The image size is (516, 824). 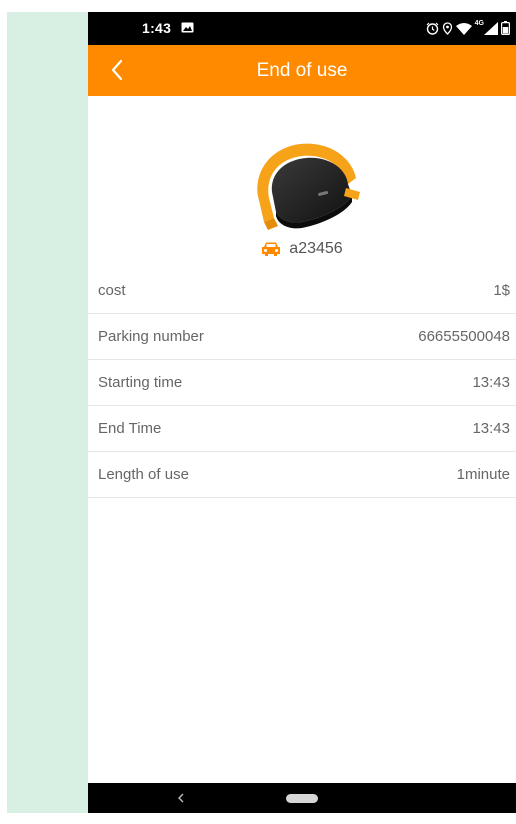 What do you see at coordinates (130, 428) in the screenshot?
I see `info-label: End Time` at bounding box center [130, 428].